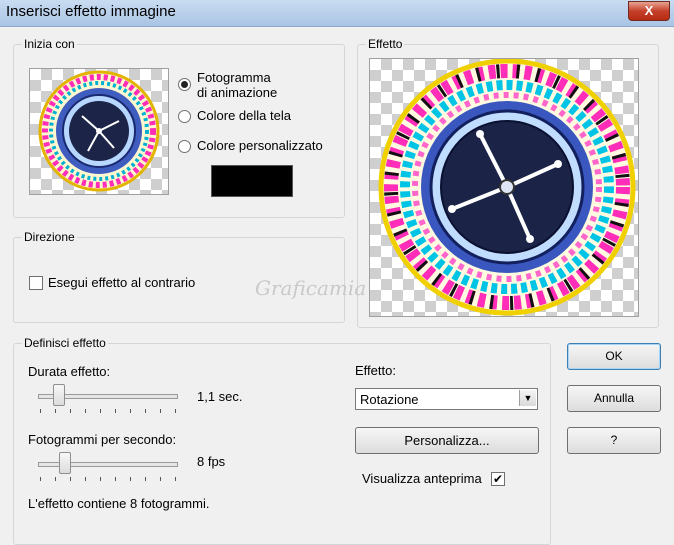  Describe the element at coordinates (389, 399) in the screenshot. I see `effect-type-value: Rotazione` at that location.